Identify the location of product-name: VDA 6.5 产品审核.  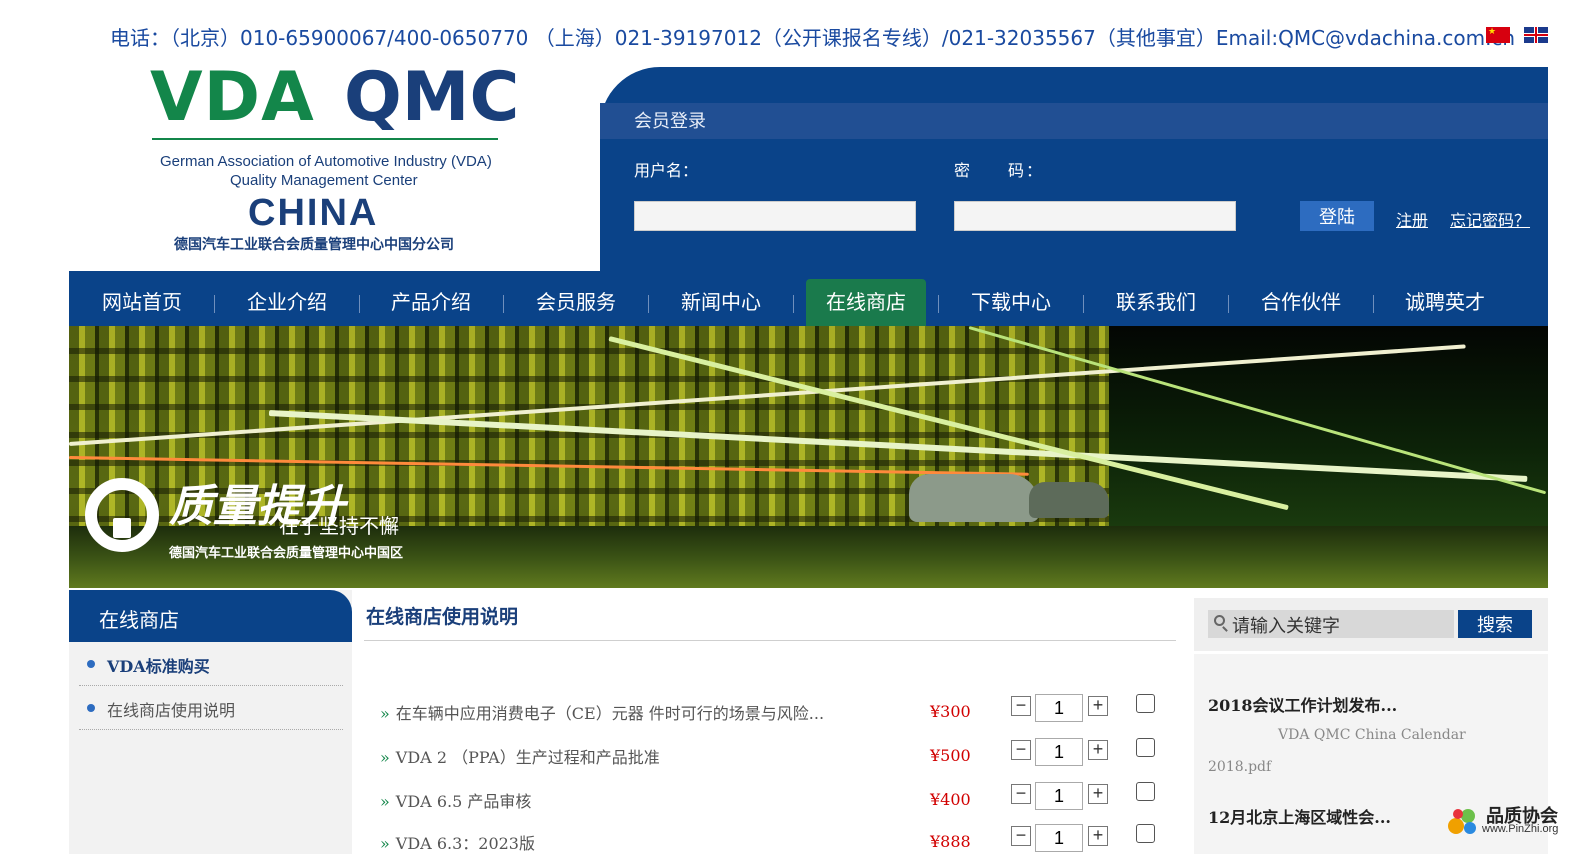
(463, 801).